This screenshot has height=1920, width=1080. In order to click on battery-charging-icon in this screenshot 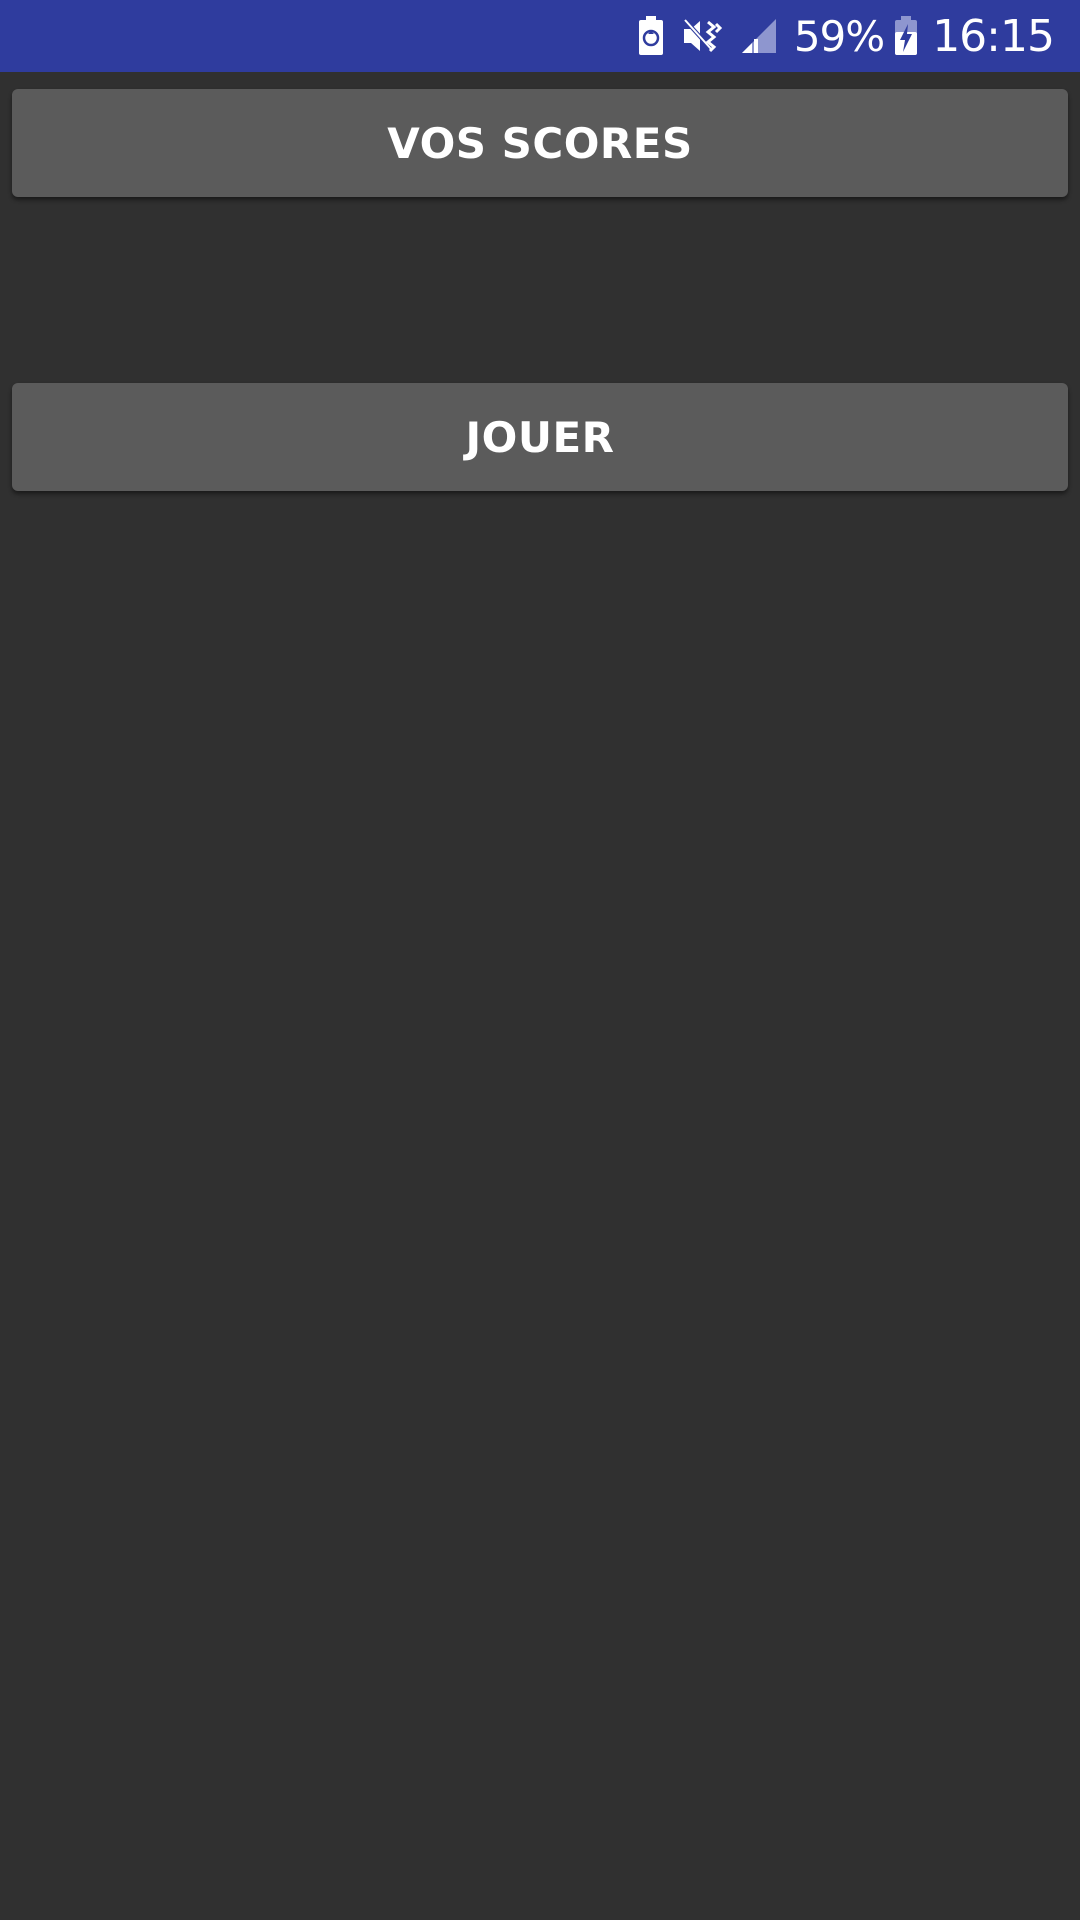, I will do `click(906, 36)`.